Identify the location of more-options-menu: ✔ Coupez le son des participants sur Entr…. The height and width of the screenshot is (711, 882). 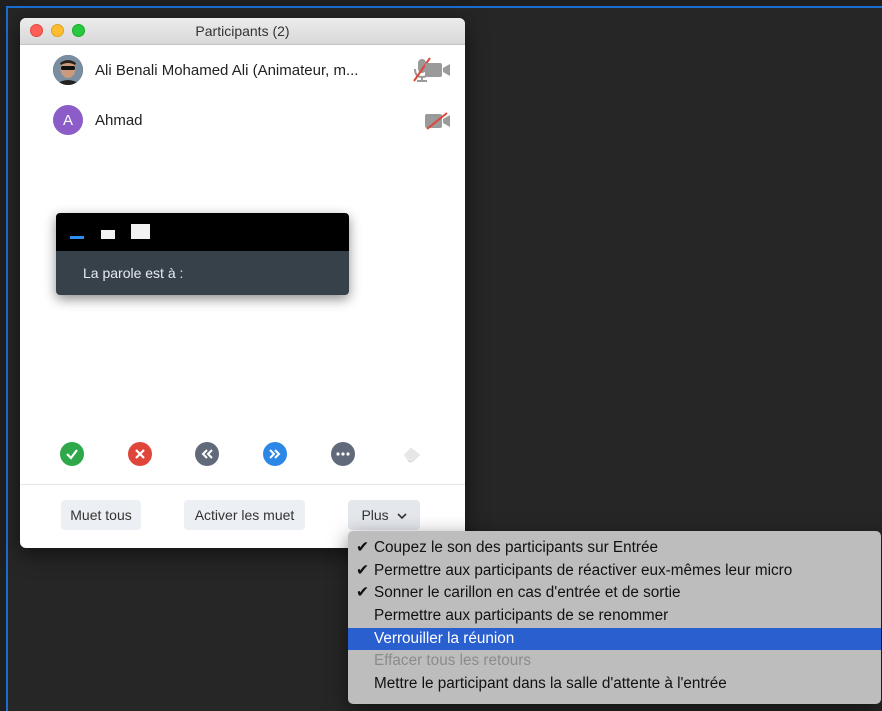
(614, 617).